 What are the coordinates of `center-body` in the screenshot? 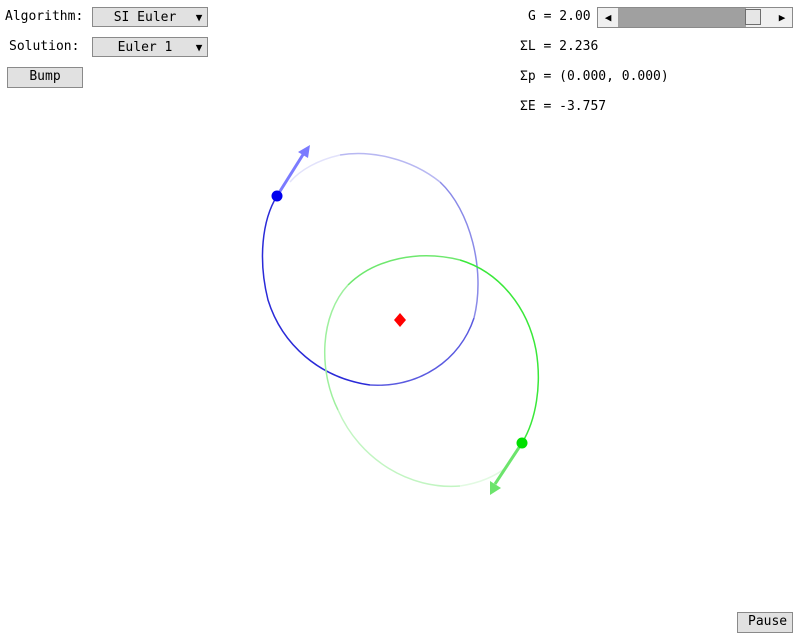 It's located at (400, 320).